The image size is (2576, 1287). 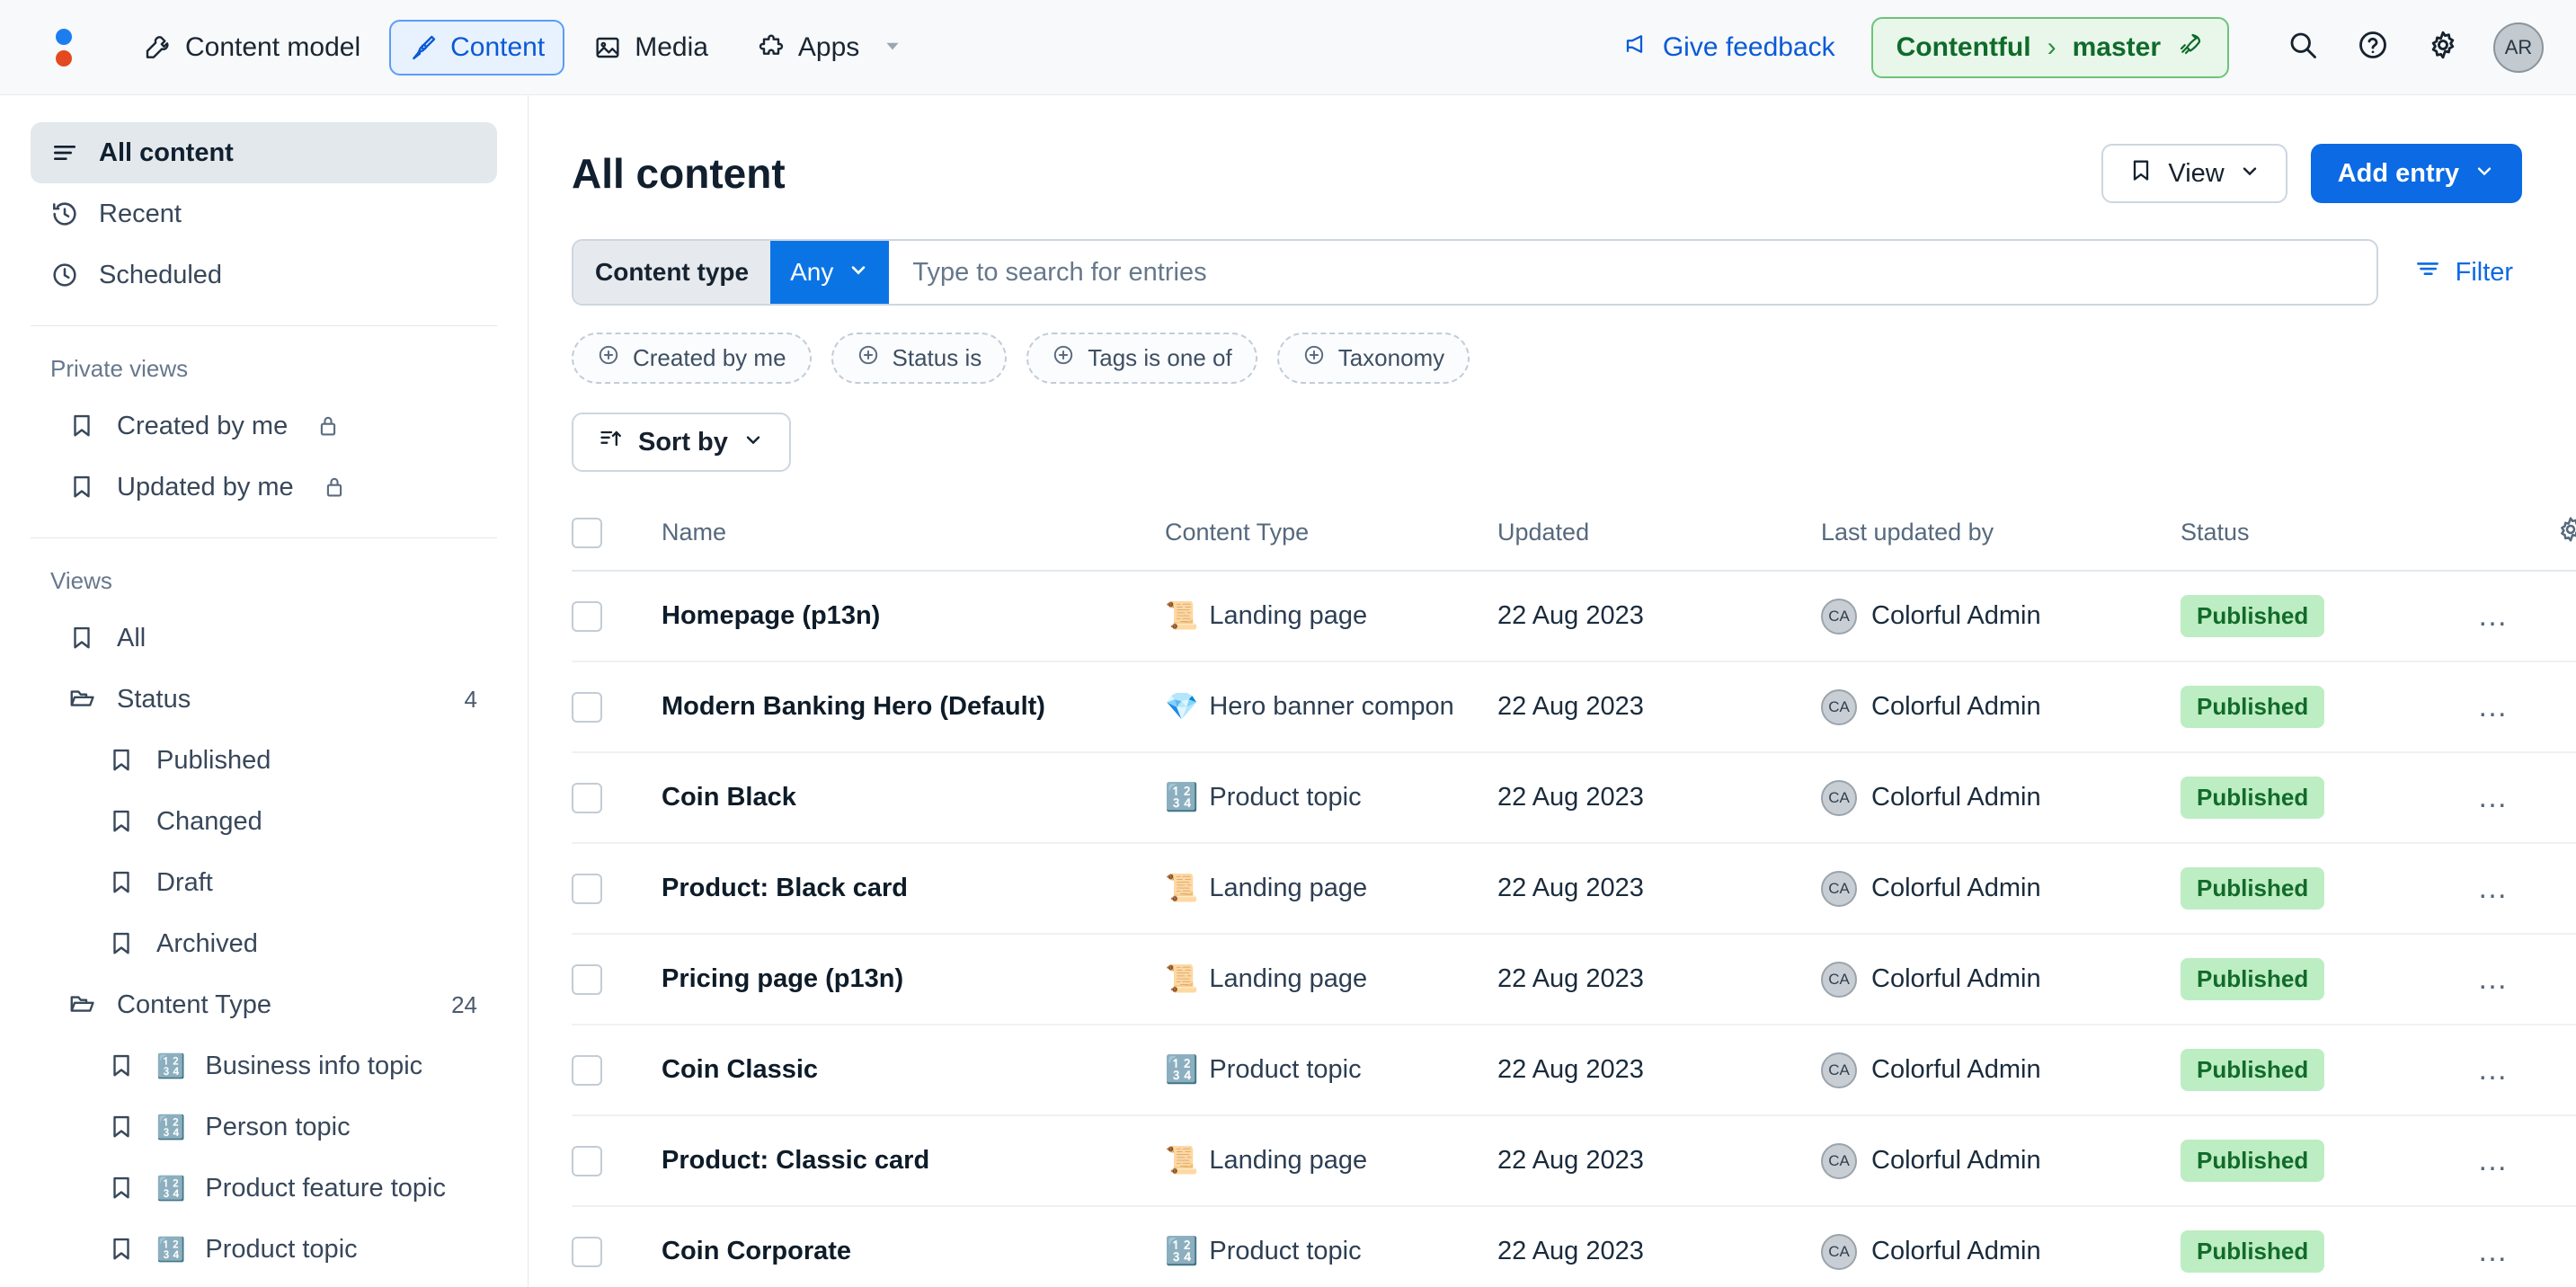 I want to click on space-environment-selector: Contentful › master, so click(x=2049, y=47).